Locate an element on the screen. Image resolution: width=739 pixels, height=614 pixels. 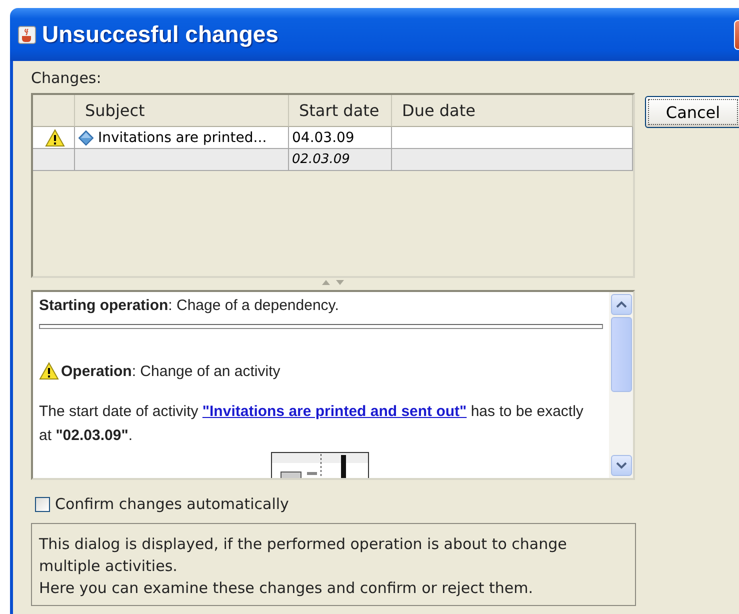
scrollbar is located at coordinates (621, 385).